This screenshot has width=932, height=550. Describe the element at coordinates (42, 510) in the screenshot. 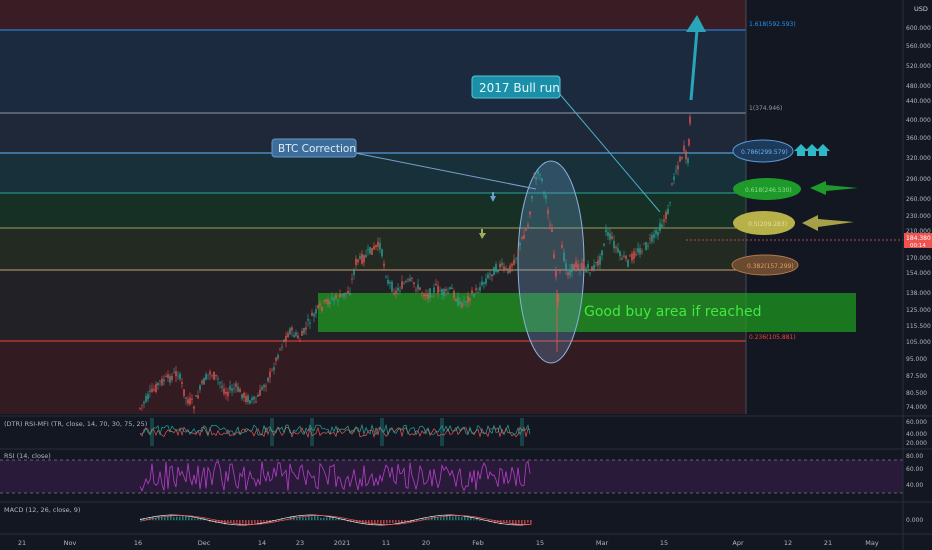

I see `macd-title: MACD (12, 26, close, 9)` at that location.